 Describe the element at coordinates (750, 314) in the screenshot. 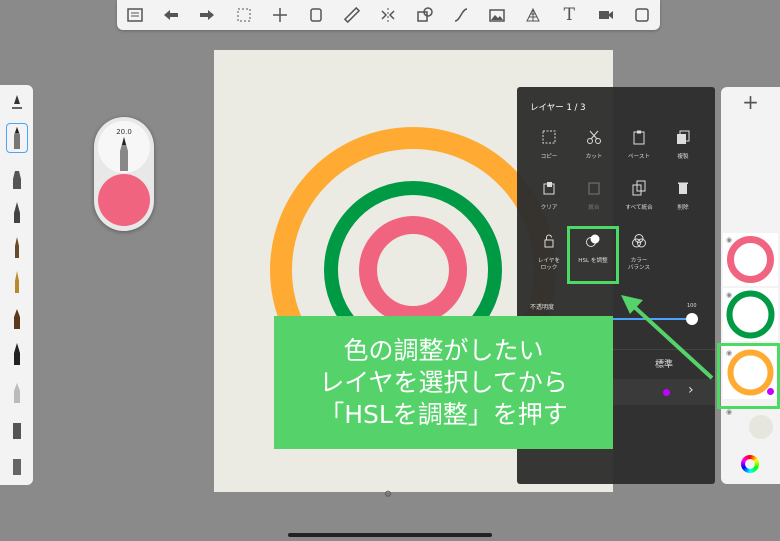

I see `layer-thumbnail-2: ◉` at that location.